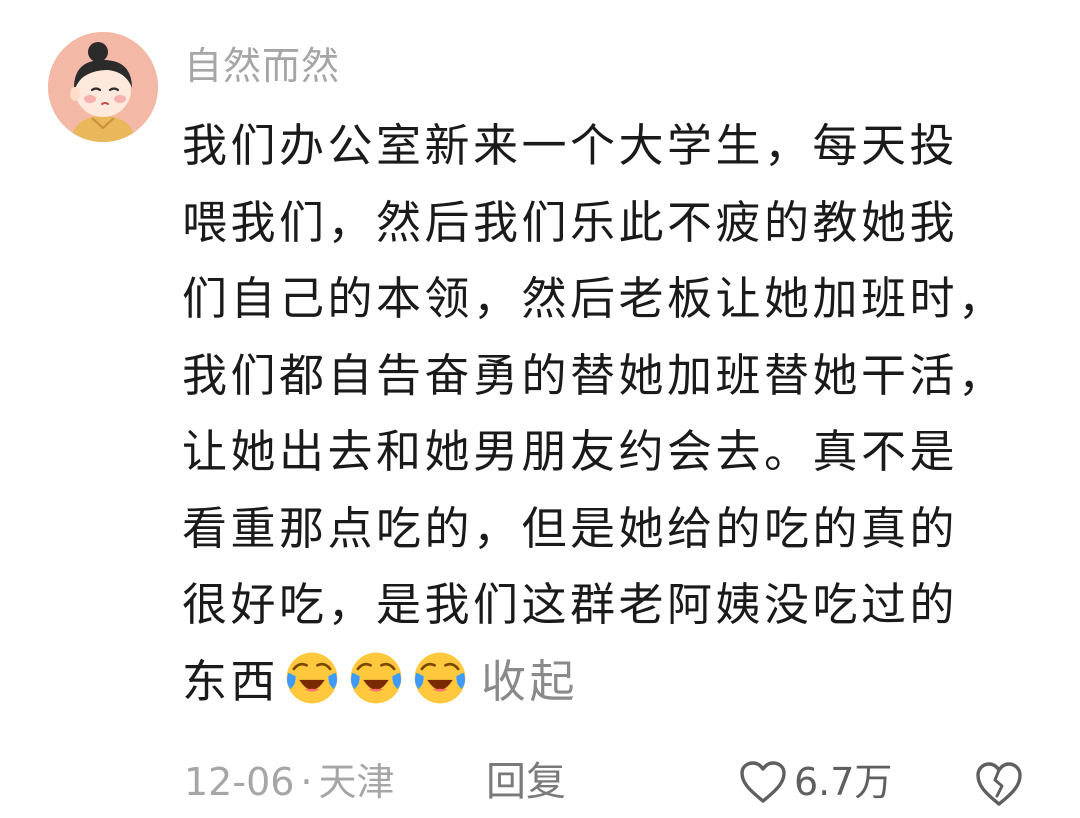 The width and height of the screenshot is (1080, 818). I want to click on comment-line: 们自己的本领，然后老板让她加班时，, so click(594, 298).